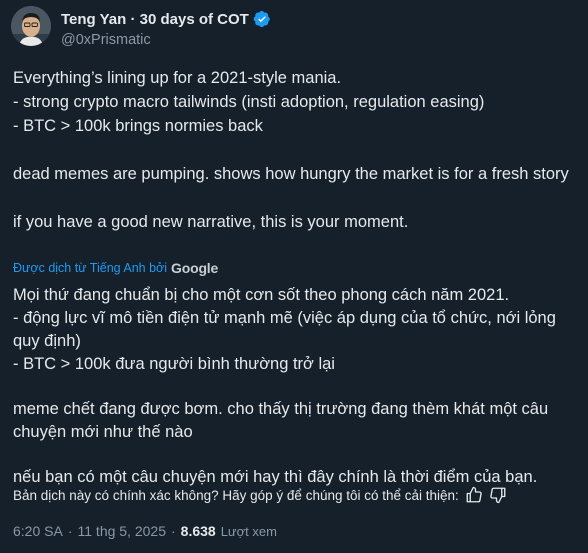 The height and width of the screenshot is (553, 588). What do you see at coordinates (474, 495) in the screenshot?
I see `thumbs-up-icon` at bounding box center [474, 495].